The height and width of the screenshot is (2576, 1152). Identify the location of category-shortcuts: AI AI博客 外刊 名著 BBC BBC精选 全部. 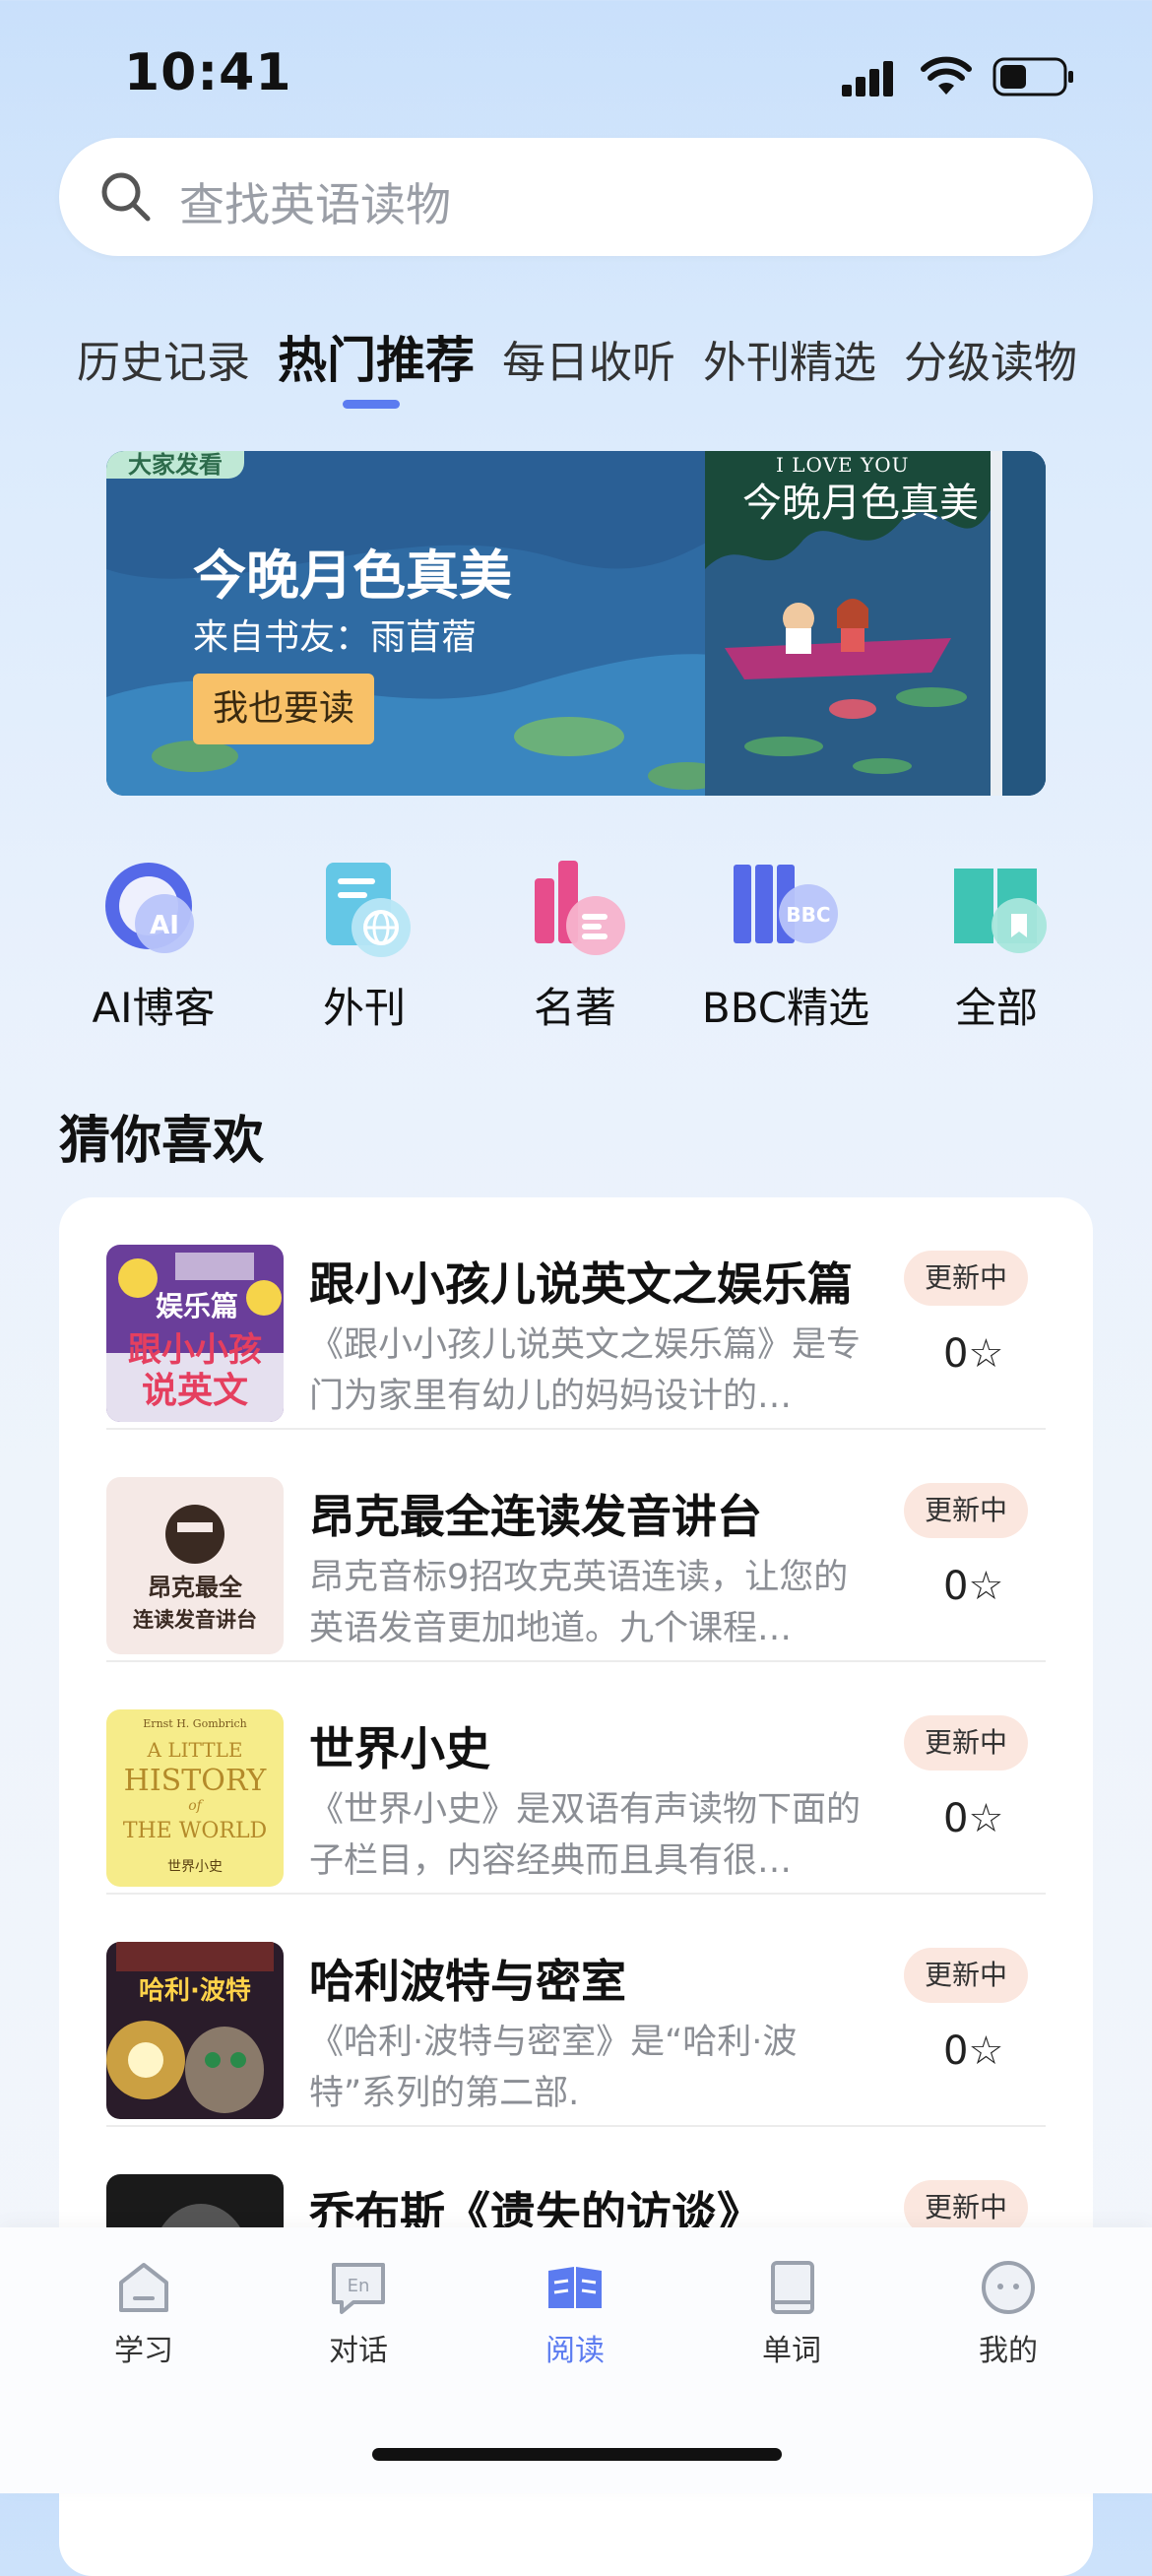
(576, 955).